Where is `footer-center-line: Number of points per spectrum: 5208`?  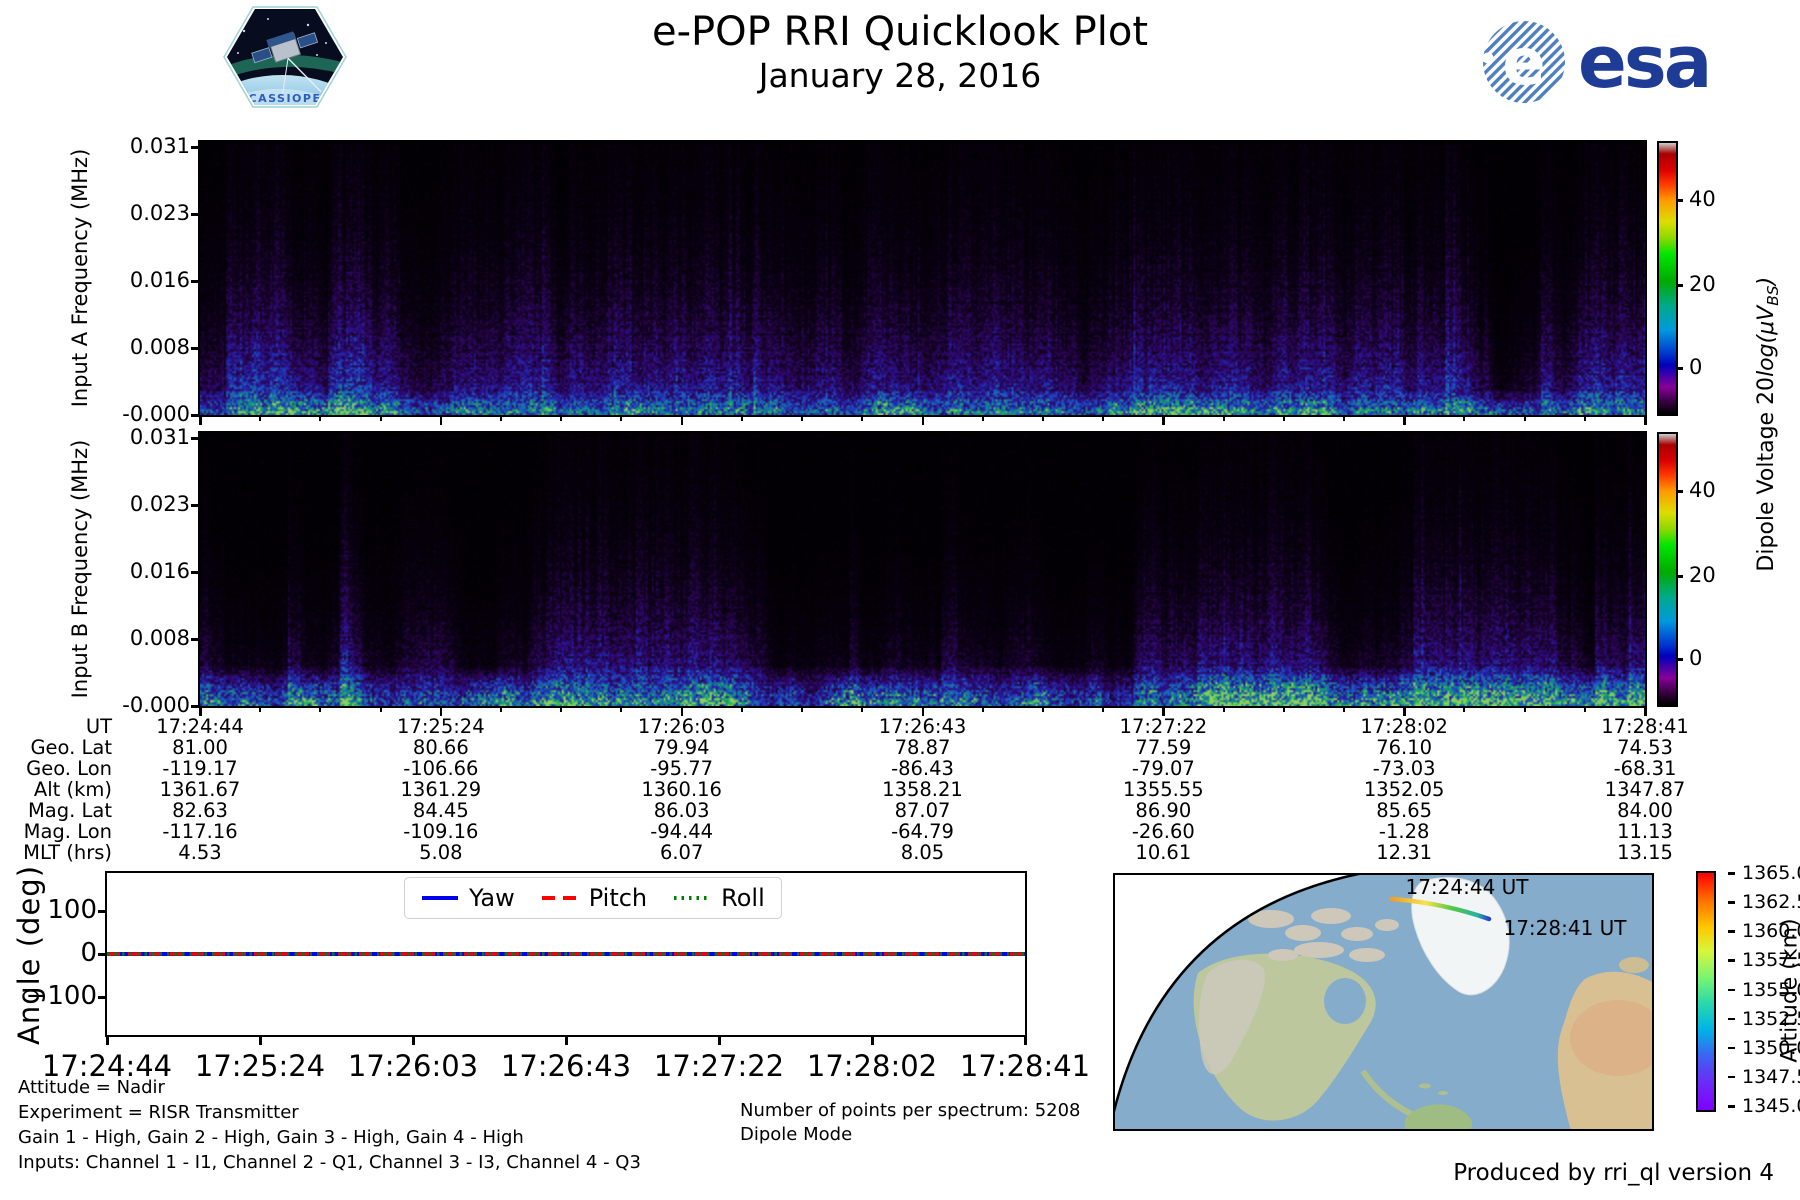 footer-center-line: Number of points per spectrum: 5208 is located at coordinates (910, 1110).